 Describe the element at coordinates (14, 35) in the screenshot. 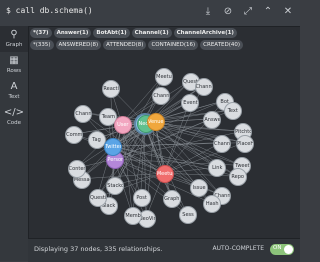

I see `graph-icon: ⚲` at that location.